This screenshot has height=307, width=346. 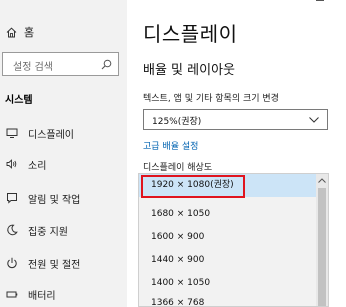 I want to click on window-edge-mark, so click(x=320, y=1).